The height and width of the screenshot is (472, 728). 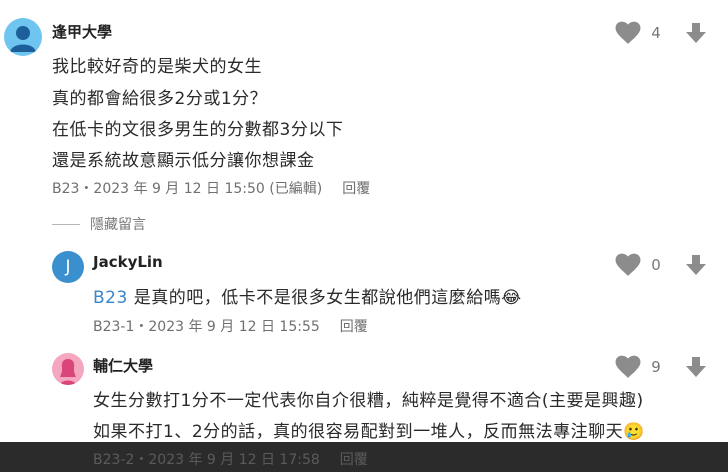 I want to click on reply-timestamp: B23-1・2023 年 9 月 12 日 15:55, so click(x=206, y=327).